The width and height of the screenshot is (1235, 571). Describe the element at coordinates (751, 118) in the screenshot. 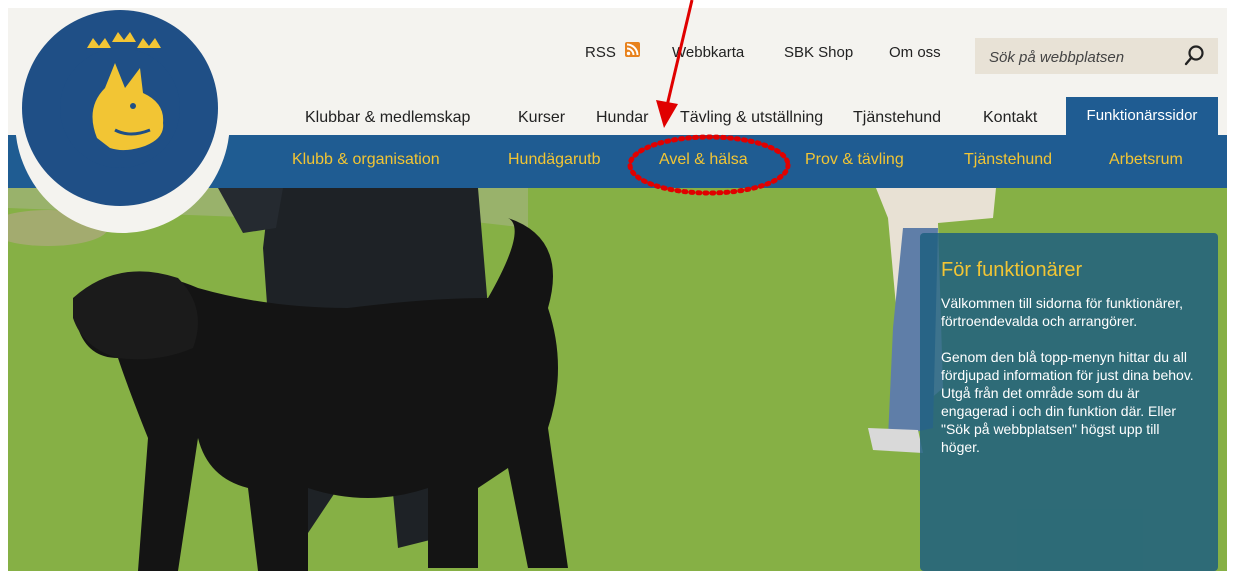

I see `nav-competition: Tävling & utställning` at that location.